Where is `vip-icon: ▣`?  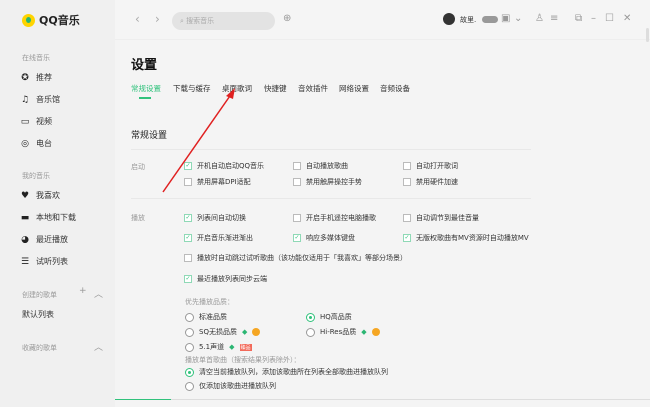 vip-icon: ▣ is located at coordinates (505, 18).